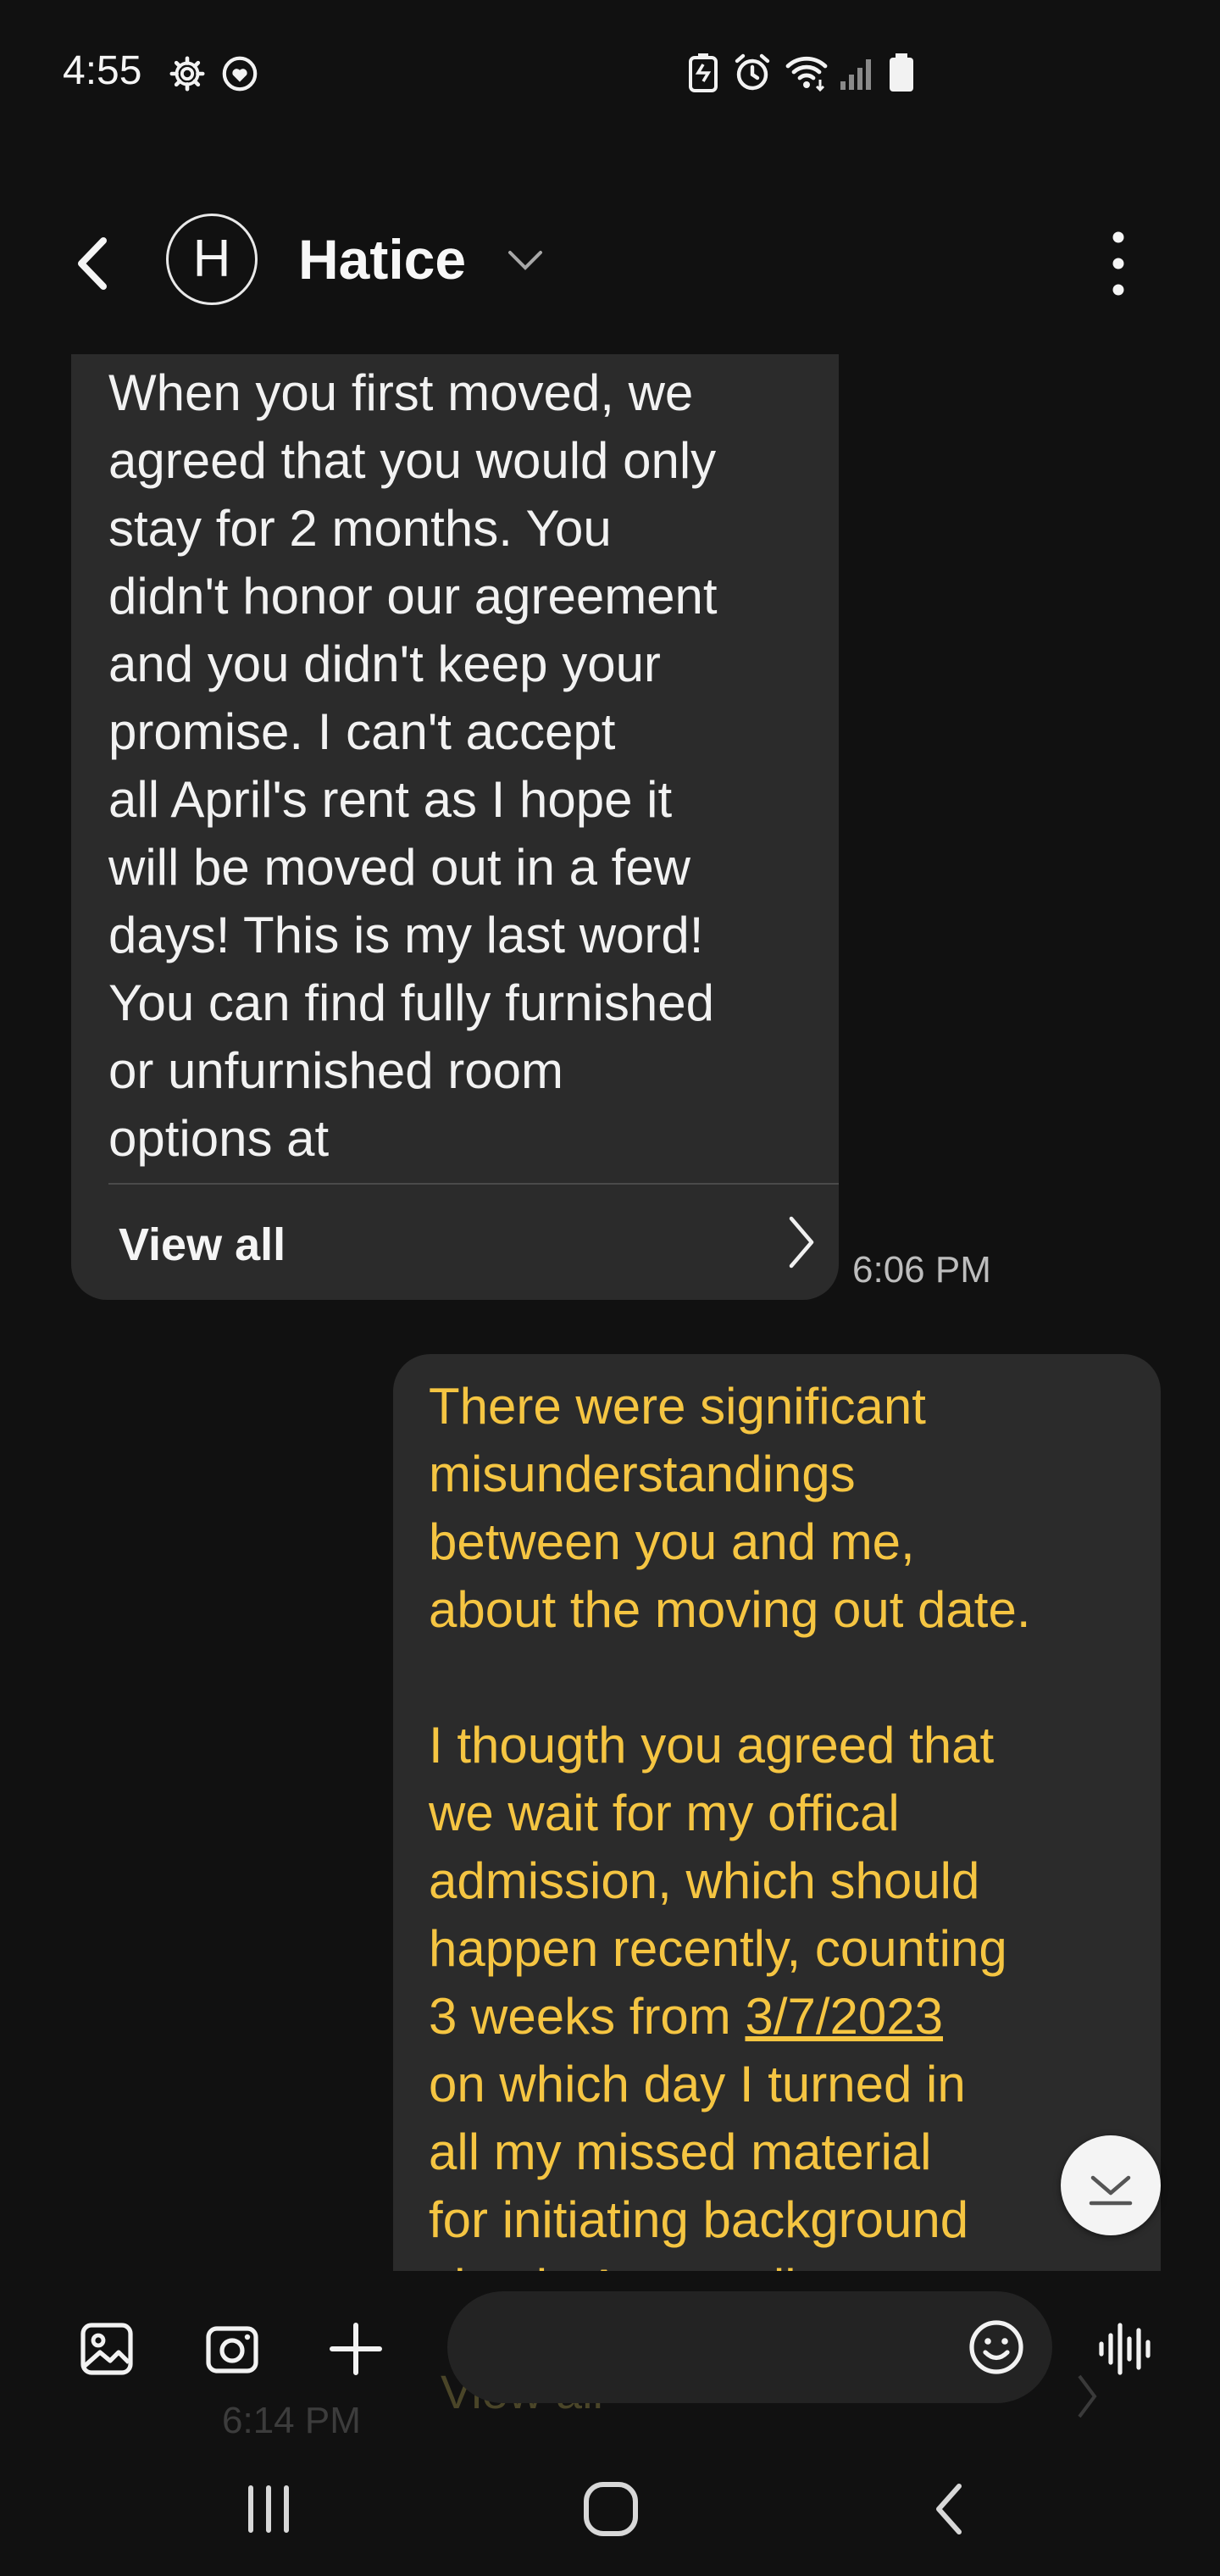  I want to click on wifi-icon, so click(806, 74).